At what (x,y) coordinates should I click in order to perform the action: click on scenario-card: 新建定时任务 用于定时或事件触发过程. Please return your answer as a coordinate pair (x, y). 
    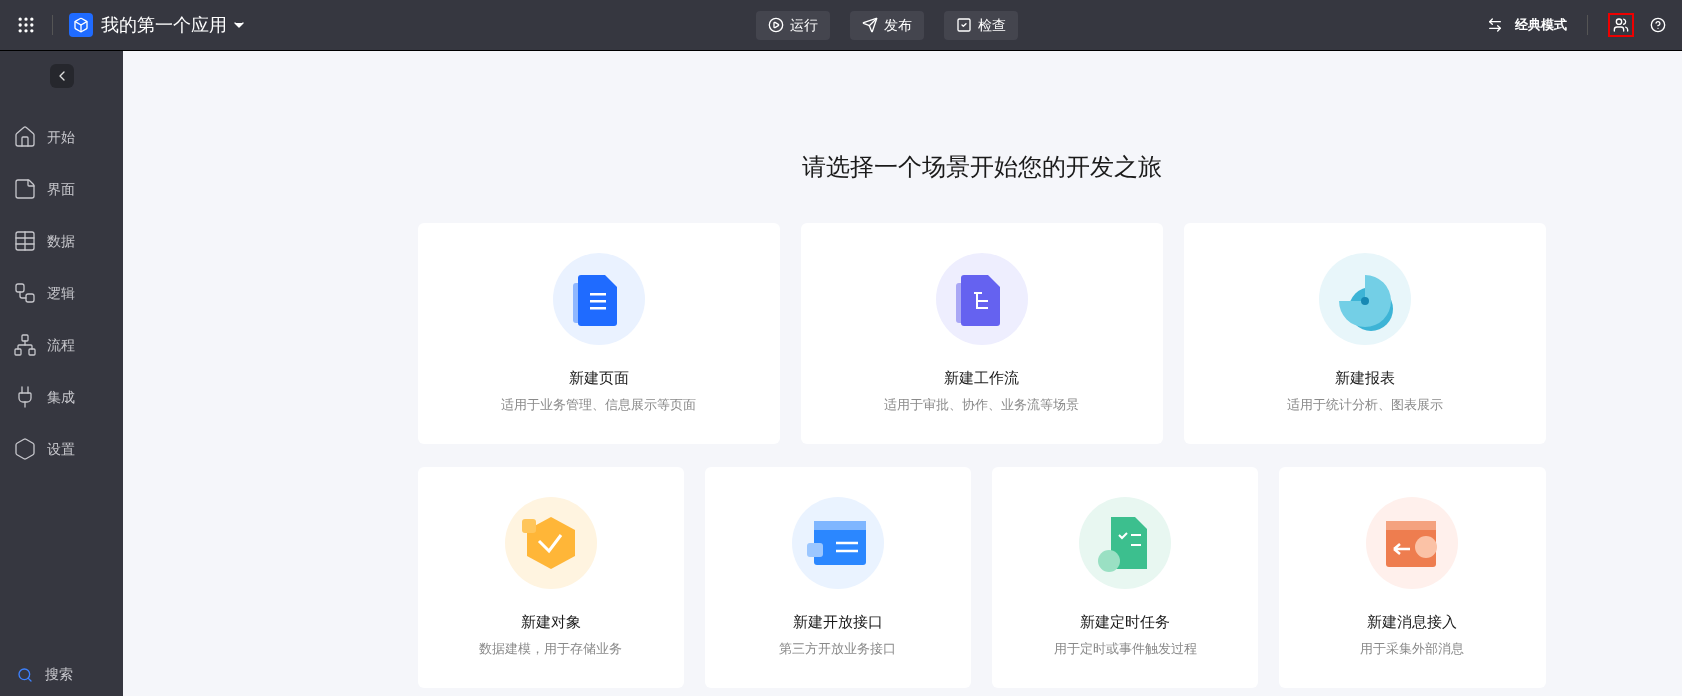
    Looking at the image, I should click on (1125, 577).